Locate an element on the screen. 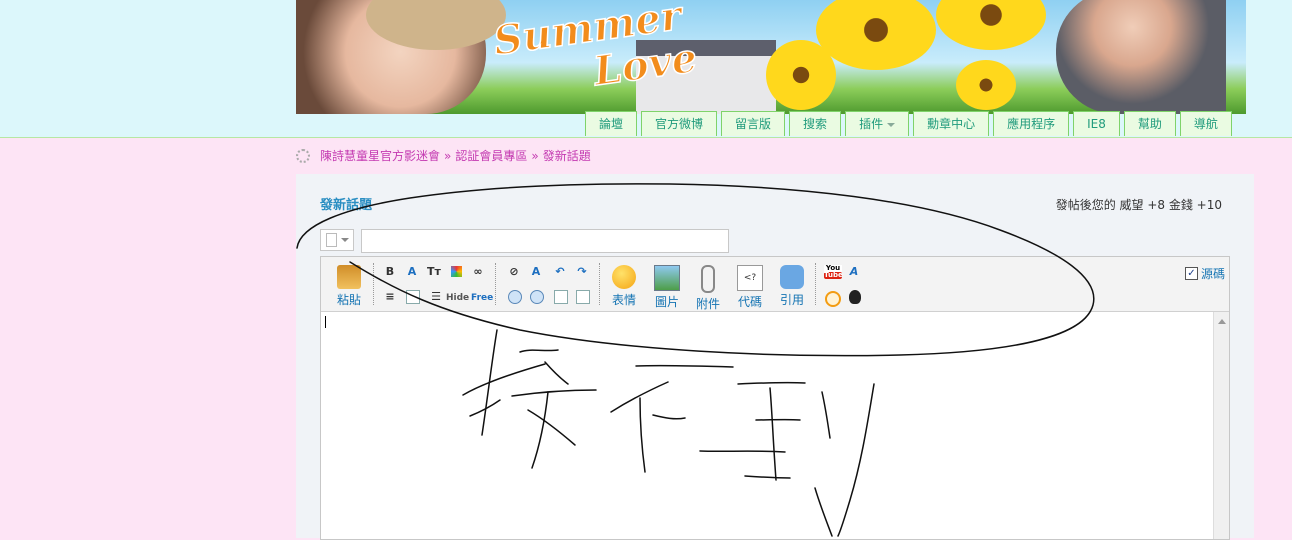  nav-item-ie8: IE8 is located at coordinates (1096, 123).